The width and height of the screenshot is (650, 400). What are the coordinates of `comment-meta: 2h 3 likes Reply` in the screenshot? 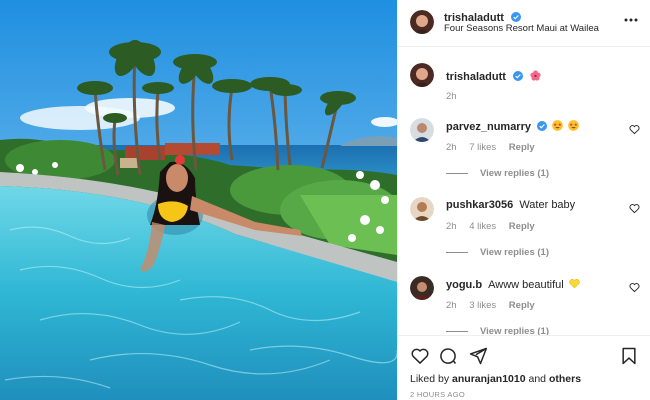 It's located at (495, 305).